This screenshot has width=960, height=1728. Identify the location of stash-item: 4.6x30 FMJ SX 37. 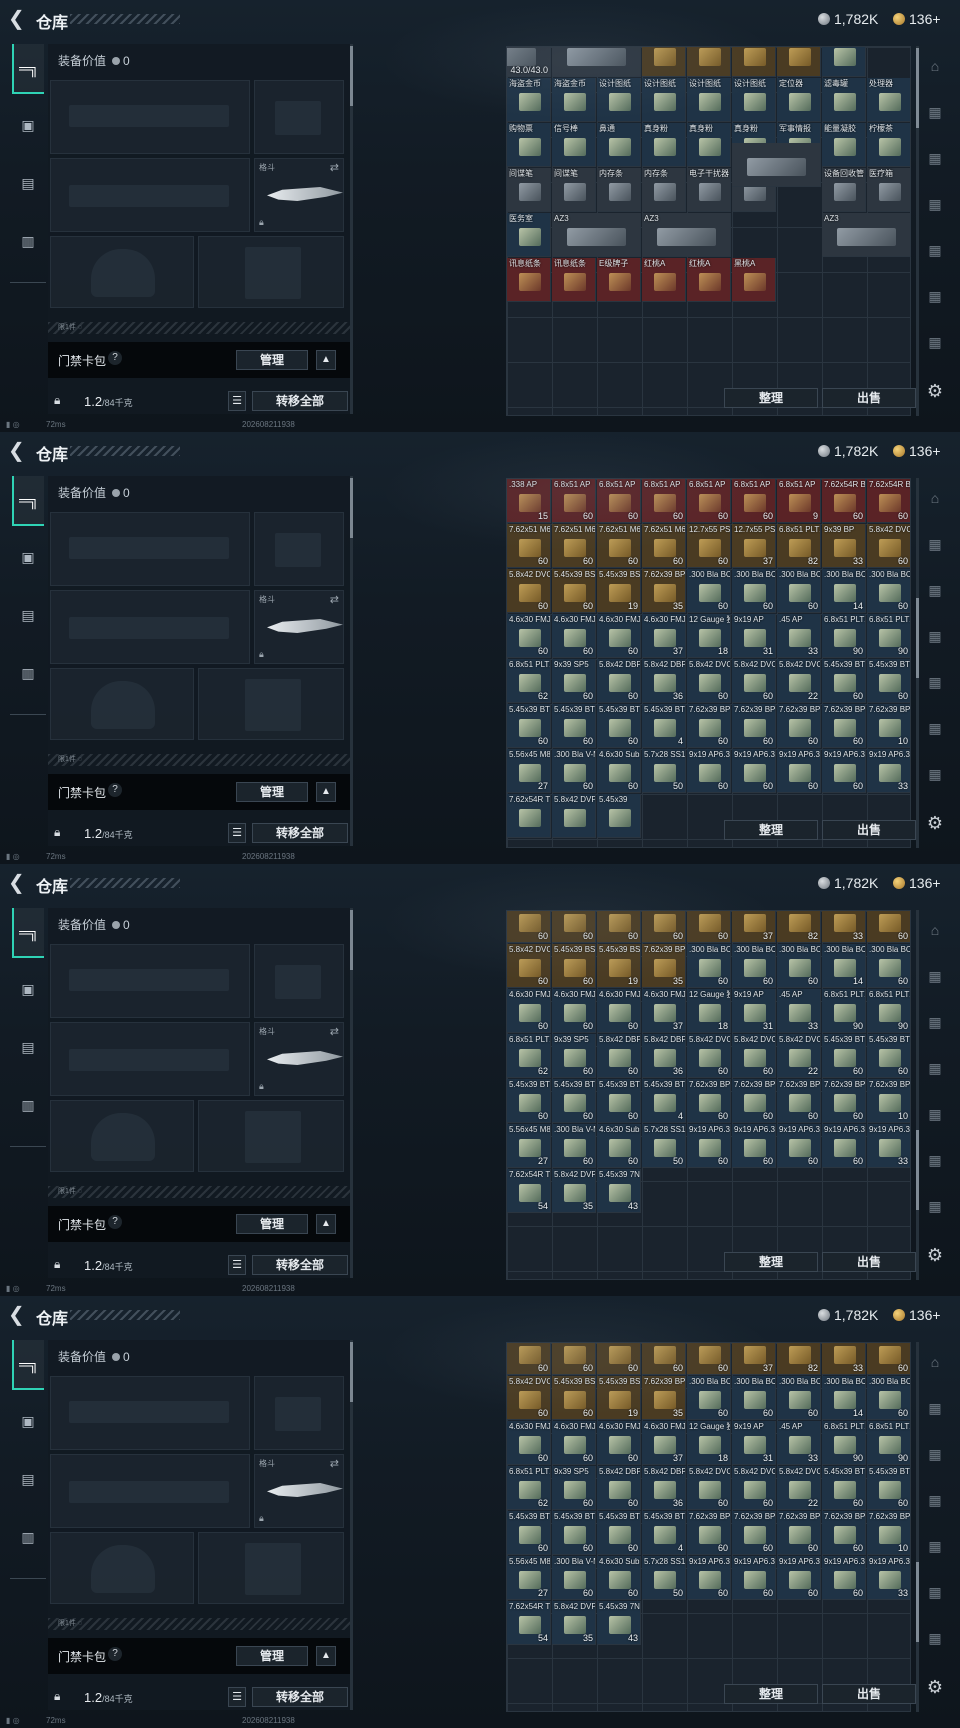
(664, 1443).